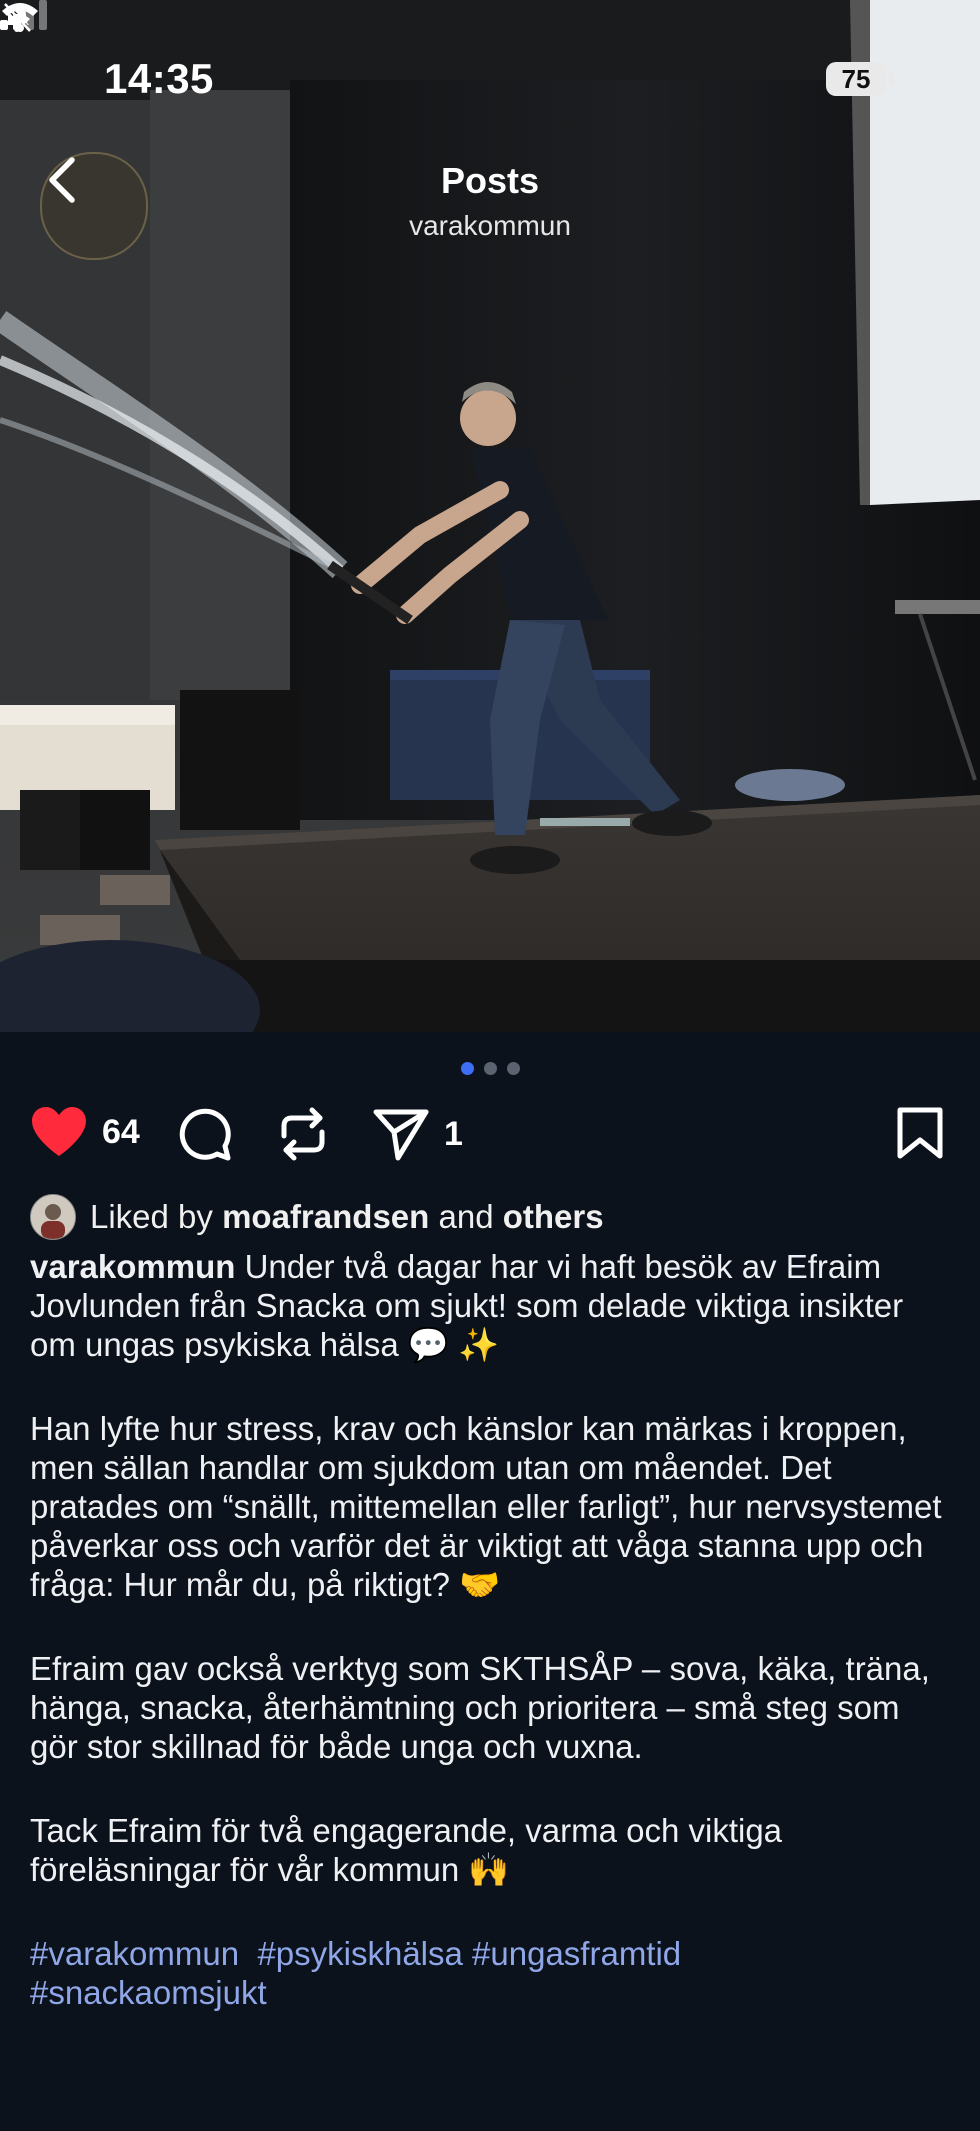  What do you see at coordinates (59, 1131) in the screenshot?
I see `heart-icon` at bounding box center [59, 1131].